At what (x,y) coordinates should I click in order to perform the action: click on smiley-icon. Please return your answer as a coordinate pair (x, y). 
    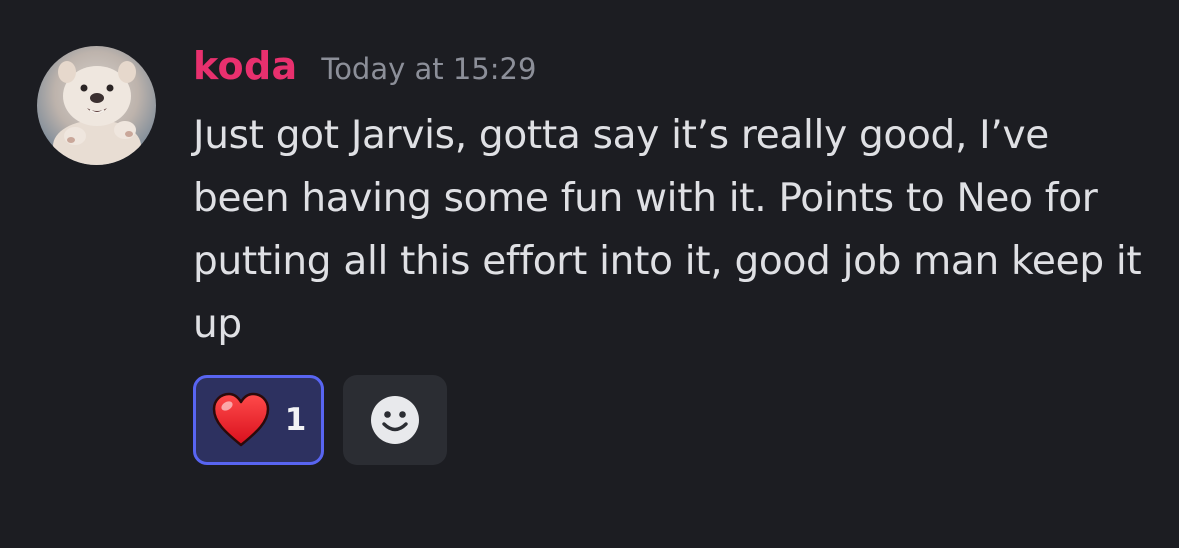
    Looking at the image, I should click on (395, 420).